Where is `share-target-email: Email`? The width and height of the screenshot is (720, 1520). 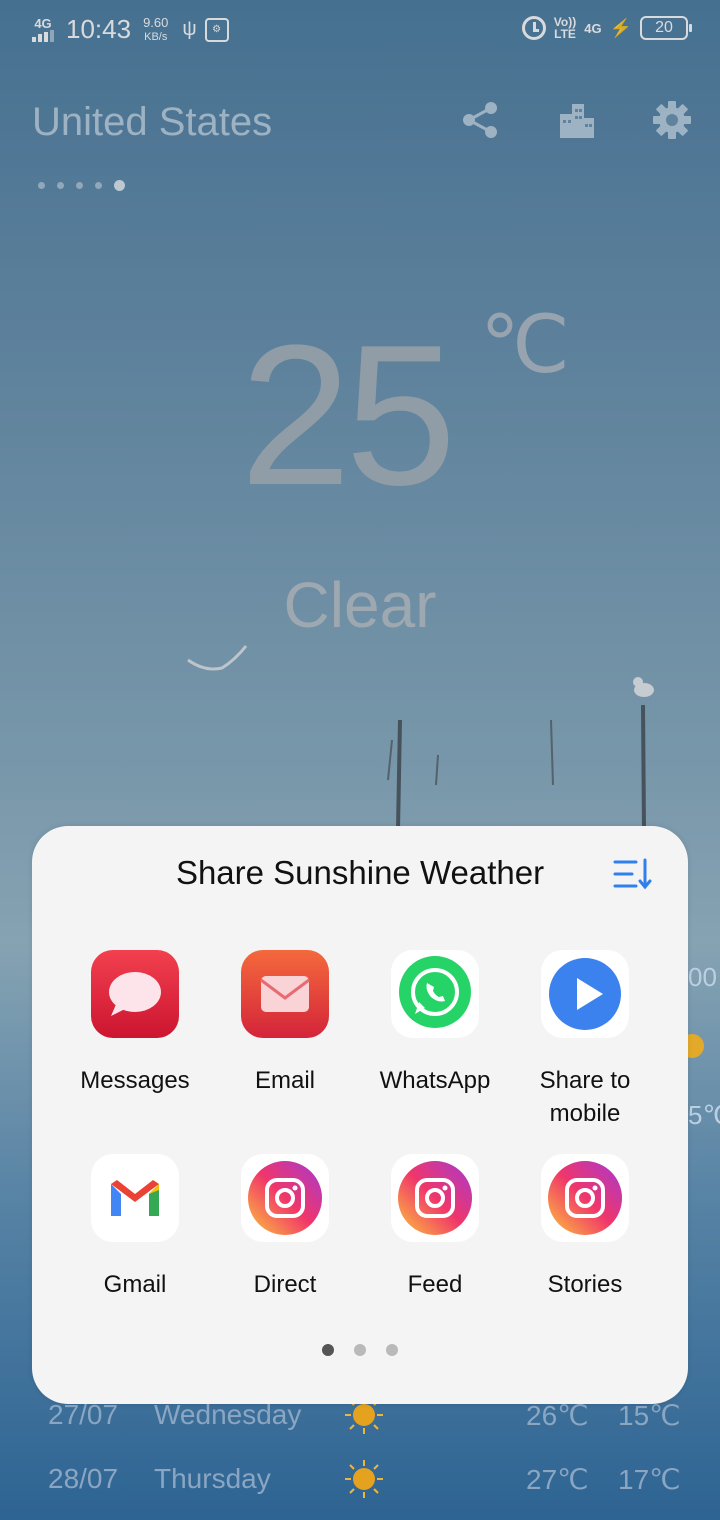
share-target-email: Email is located at coordinates (285, 1023).